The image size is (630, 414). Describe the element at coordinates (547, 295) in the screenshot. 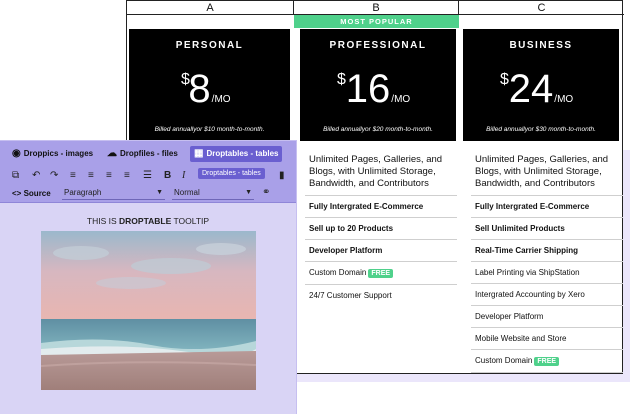

I see `feature-cell: Intergrated Accounting by Xero` at that location.